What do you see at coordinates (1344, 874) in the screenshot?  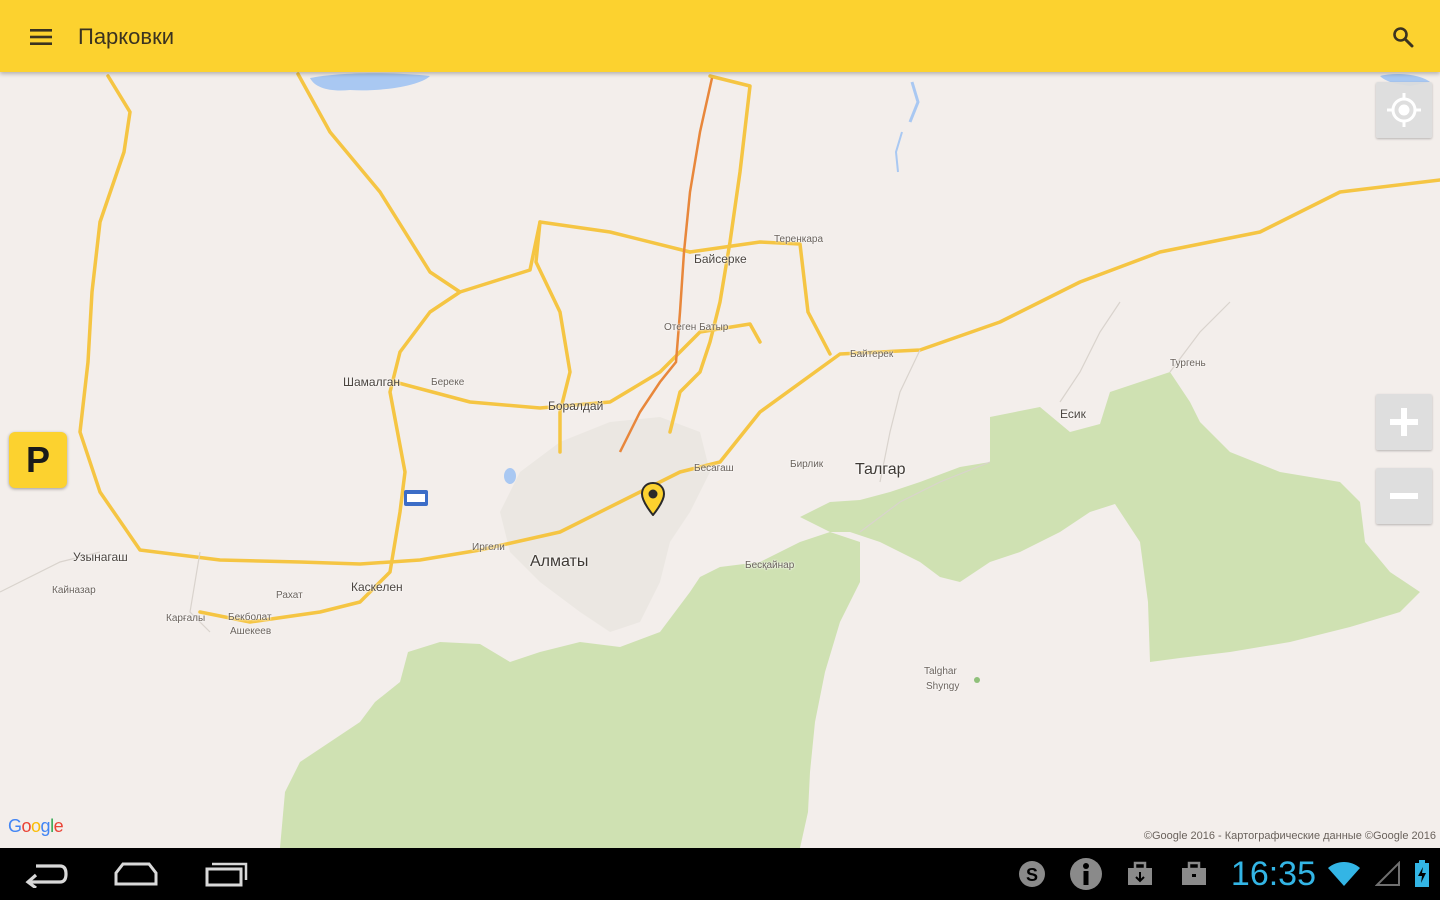 I see `wifi-icon` at bounding box center [1344, 874].